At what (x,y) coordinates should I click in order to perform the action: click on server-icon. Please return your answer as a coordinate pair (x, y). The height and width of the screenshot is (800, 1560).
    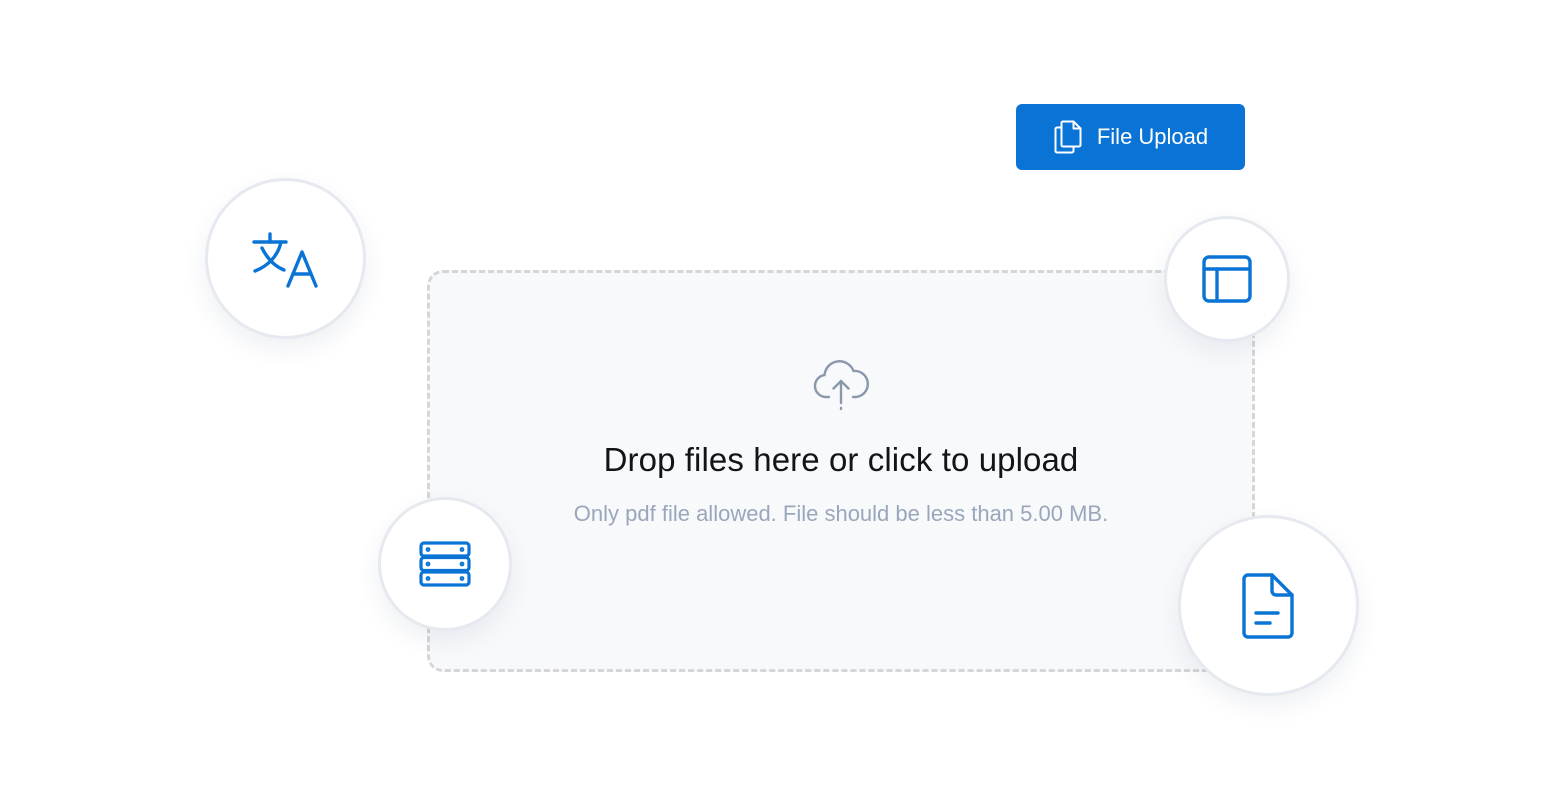
    Looking at the image, I should click on (445, 564).